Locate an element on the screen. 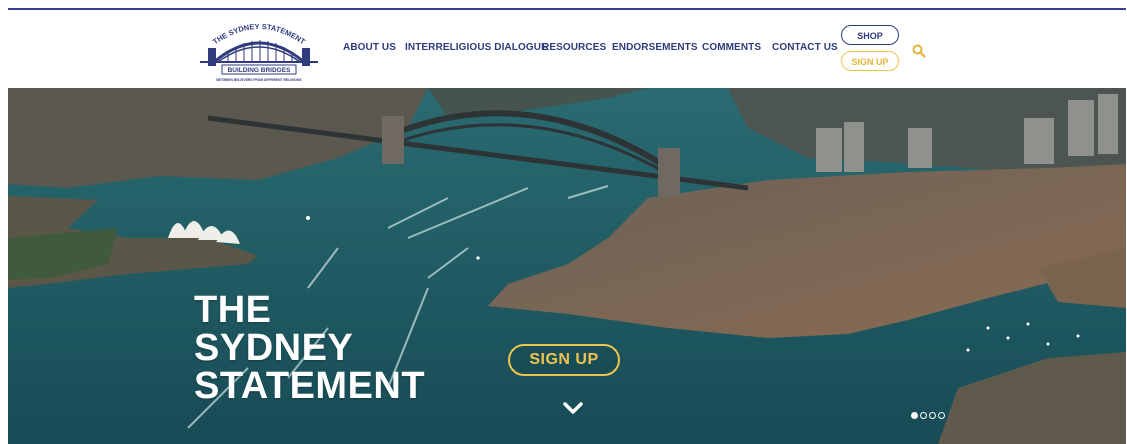 The image size is (1127, 444). hero-title: THE SYDNEY STATEMENT is located at coordinates (309, 348).